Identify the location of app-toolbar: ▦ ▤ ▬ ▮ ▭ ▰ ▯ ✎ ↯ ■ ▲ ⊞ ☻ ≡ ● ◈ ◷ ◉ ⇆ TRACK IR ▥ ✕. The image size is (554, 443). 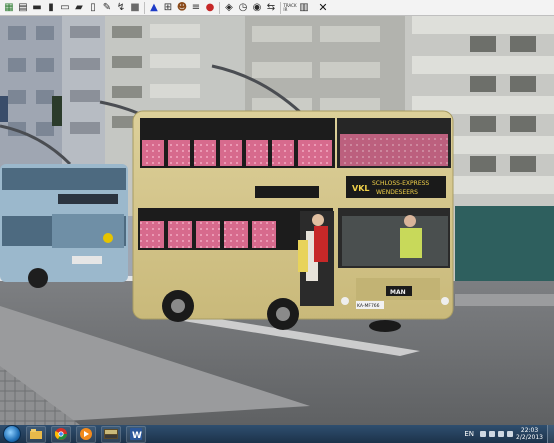
(277, 8).